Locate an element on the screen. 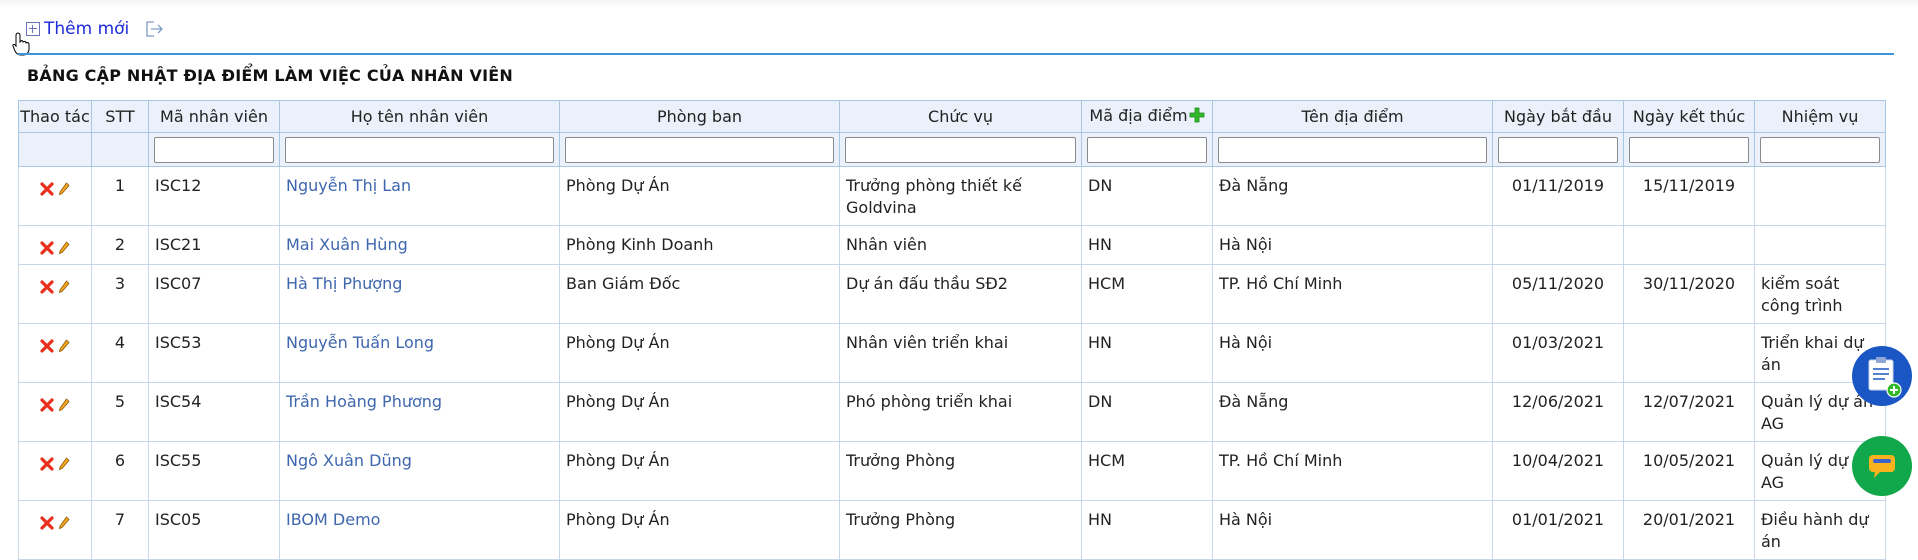  filter-start-date-input is located at coordinates (1558, 149).